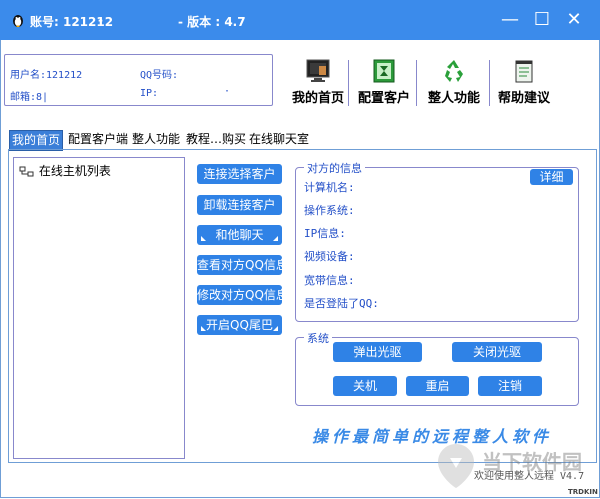 The width and height of the screenshot is (600, 499). Describe the element at coordinates (325, 233) in the screenshot. I see `ip-info-label: IP信息:` at that location.